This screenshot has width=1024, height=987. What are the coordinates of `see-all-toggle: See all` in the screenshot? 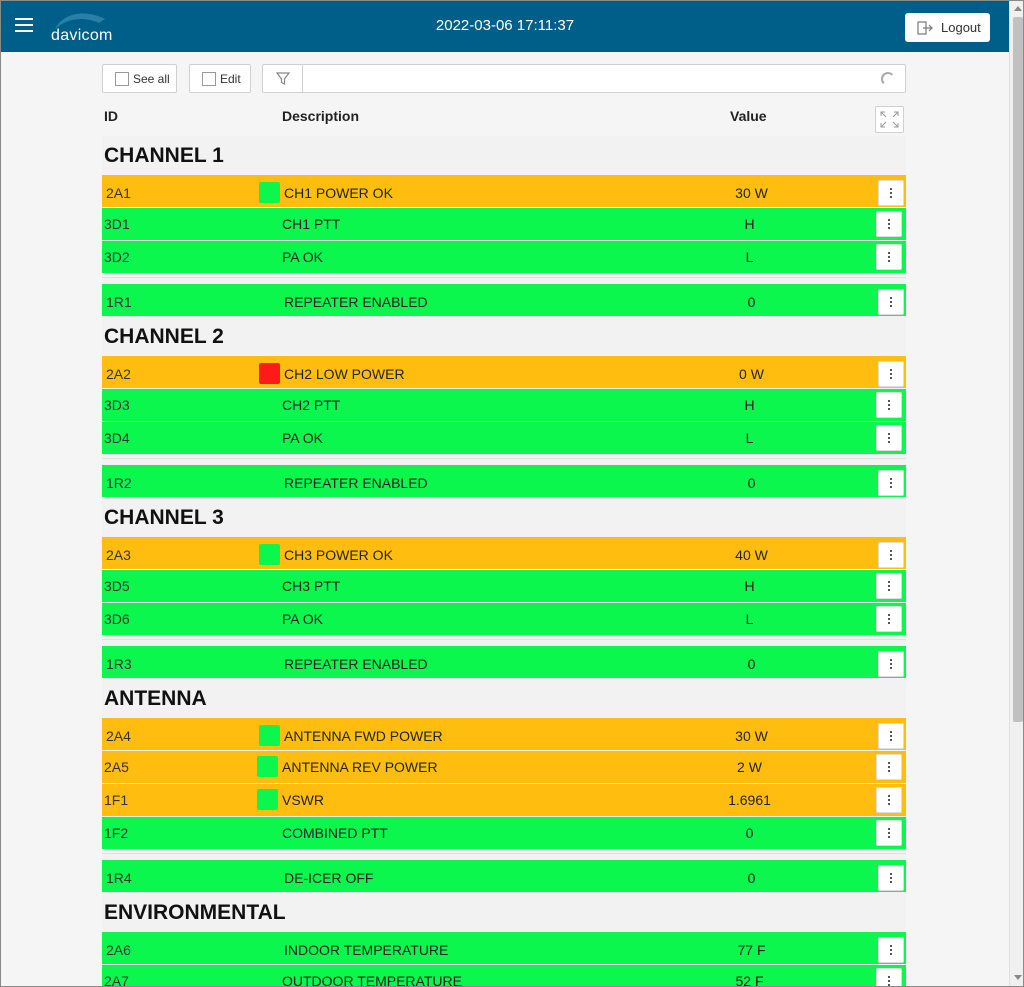 It's located at (139, 78).